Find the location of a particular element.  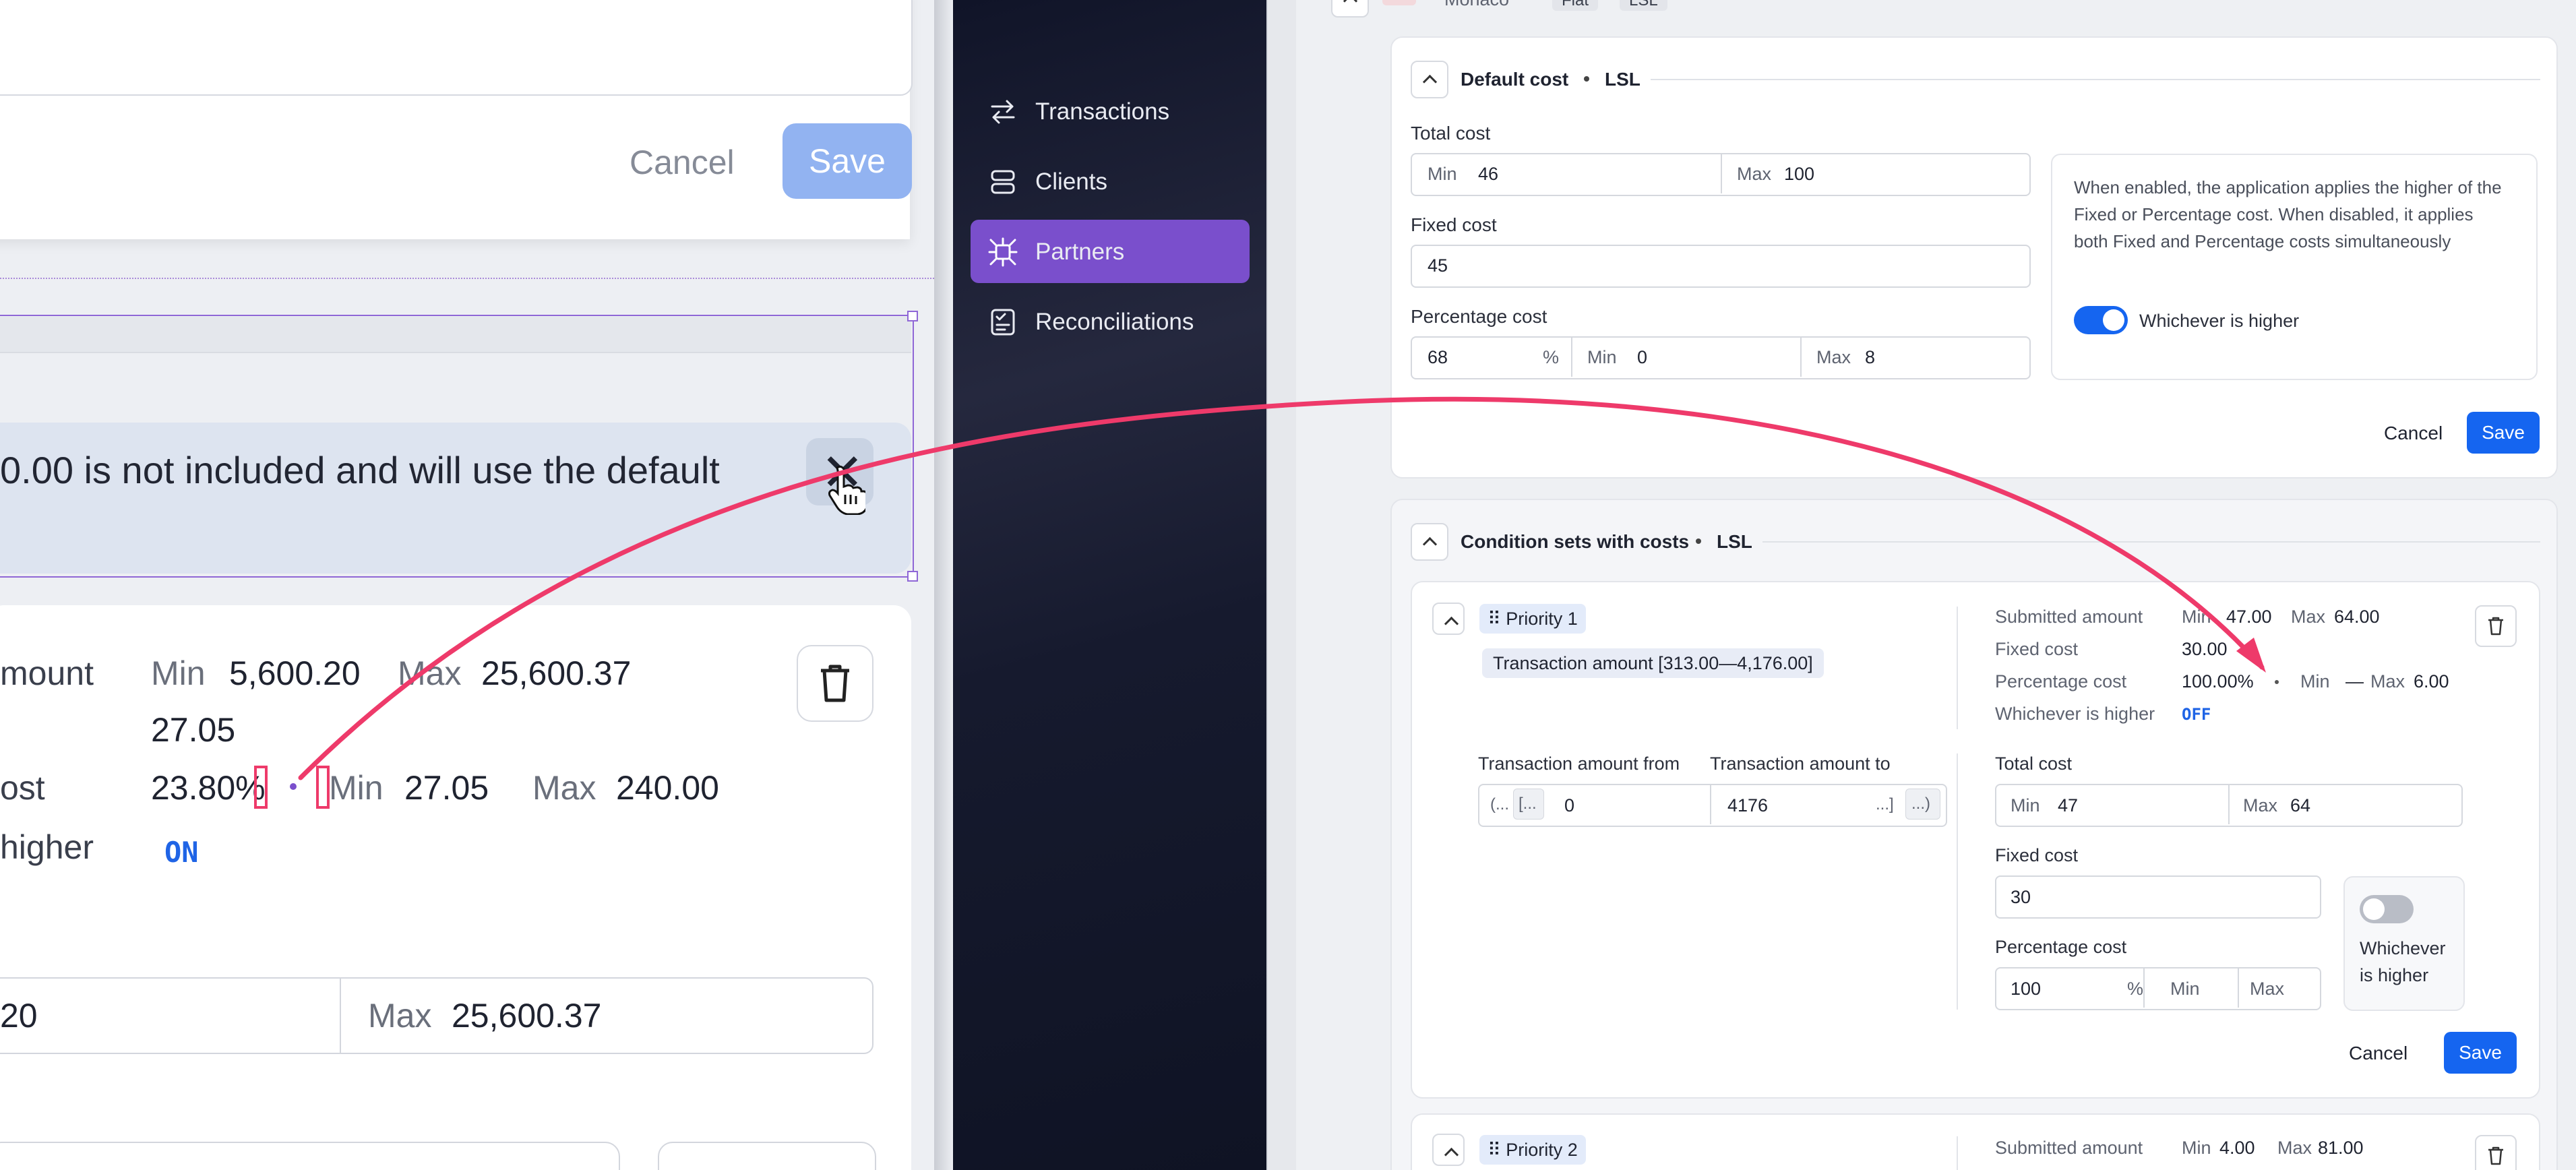

total-max-value: 100 is located at coordinates (1799, 175).